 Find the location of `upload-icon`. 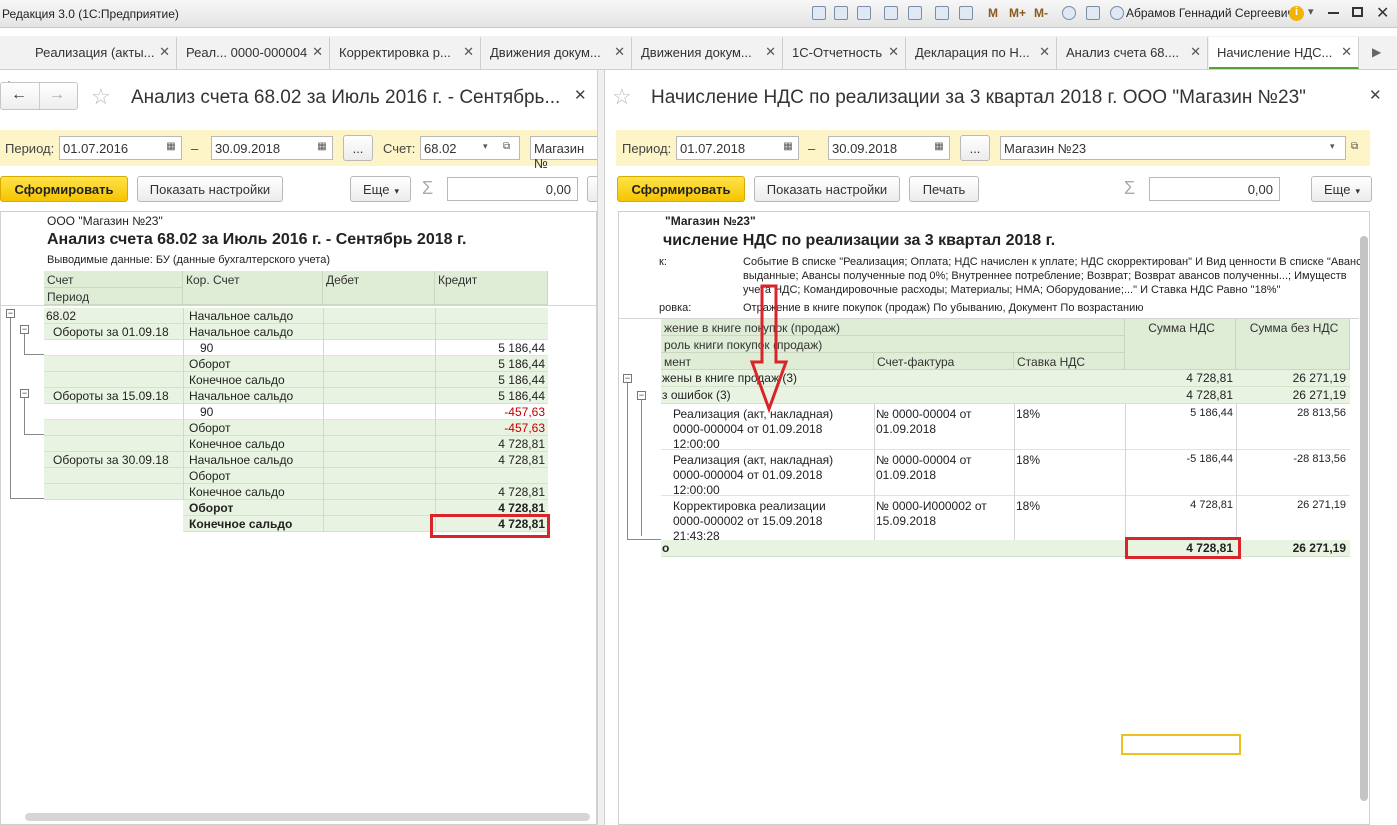

upload-icon is located at coordinates (891, 13).